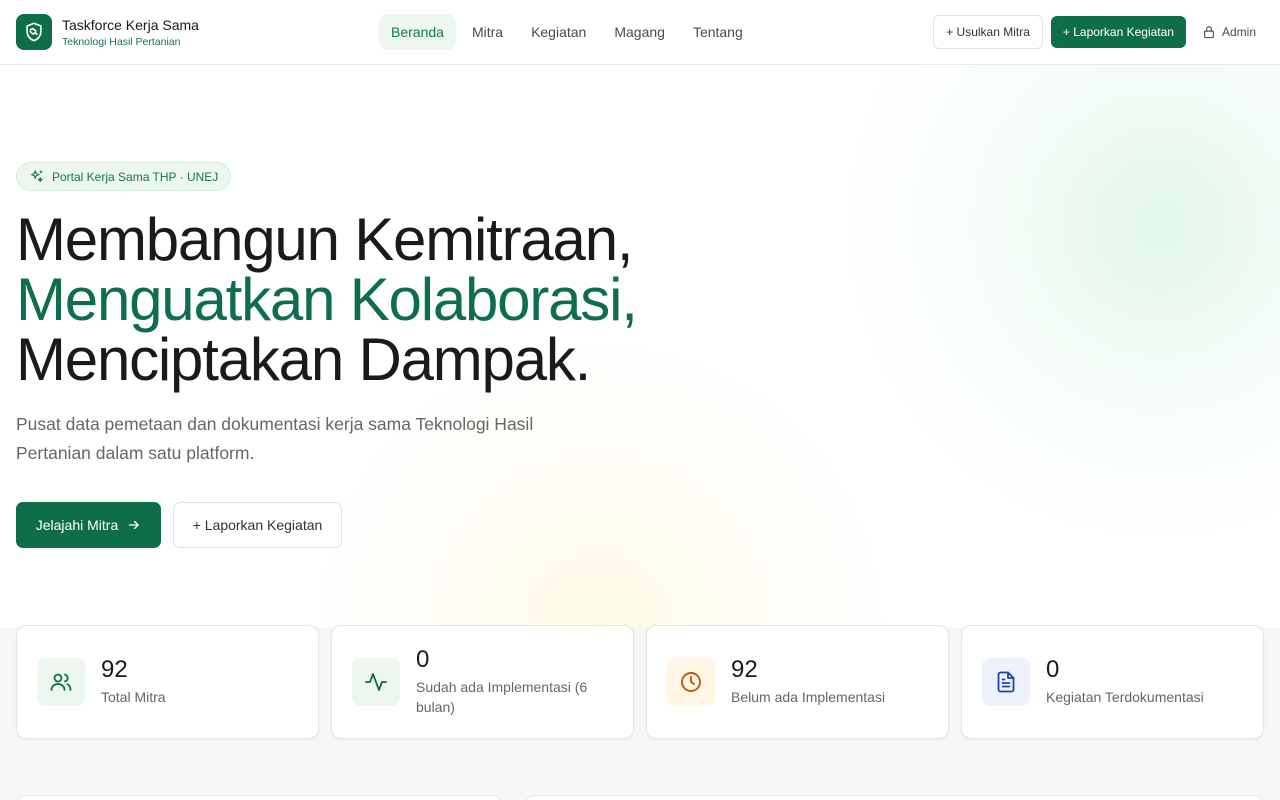 The image size is (1280, 800). Describe the element at coordinates (133, 525) in the screenshot. I see `arrow-right-icon` at that location.